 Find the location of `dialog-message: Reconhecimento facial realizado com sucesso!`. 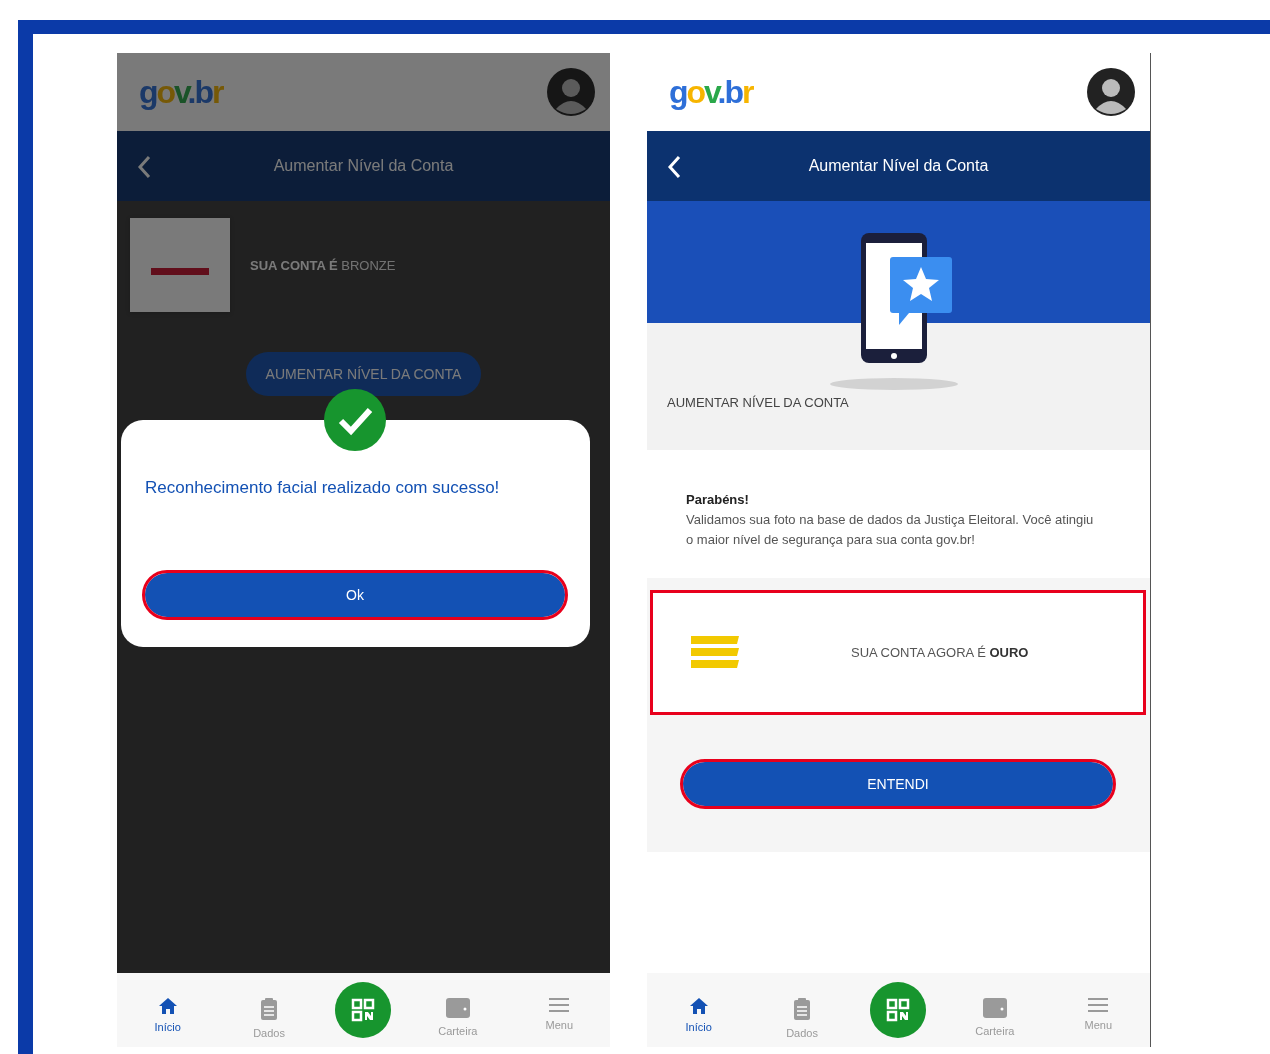

dialog-message: Reconhecimento facial realizado com sucesso! is located at coordinates (323, 488).